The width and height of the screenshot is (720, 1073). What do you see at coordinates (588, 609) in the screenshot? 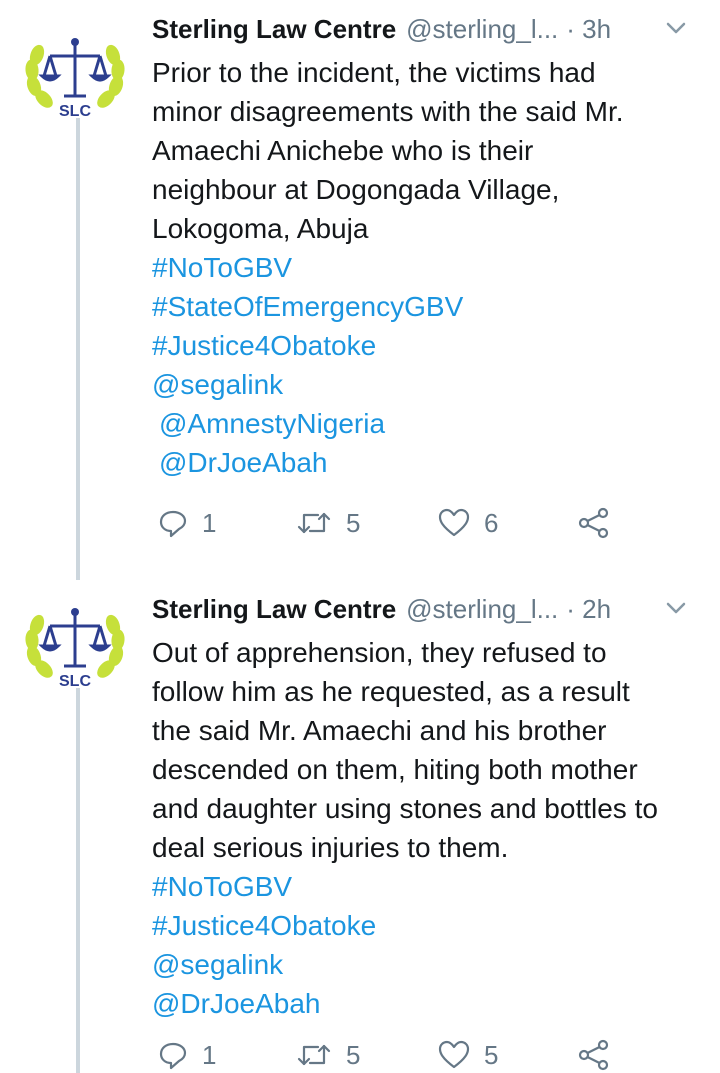
I see `timestamp: · 2h` at bounding box center [588, 609].